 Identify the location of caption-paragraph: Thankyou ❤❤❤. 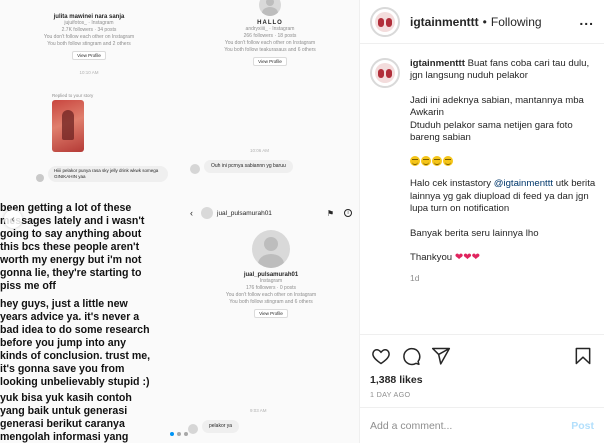
(505, 258).